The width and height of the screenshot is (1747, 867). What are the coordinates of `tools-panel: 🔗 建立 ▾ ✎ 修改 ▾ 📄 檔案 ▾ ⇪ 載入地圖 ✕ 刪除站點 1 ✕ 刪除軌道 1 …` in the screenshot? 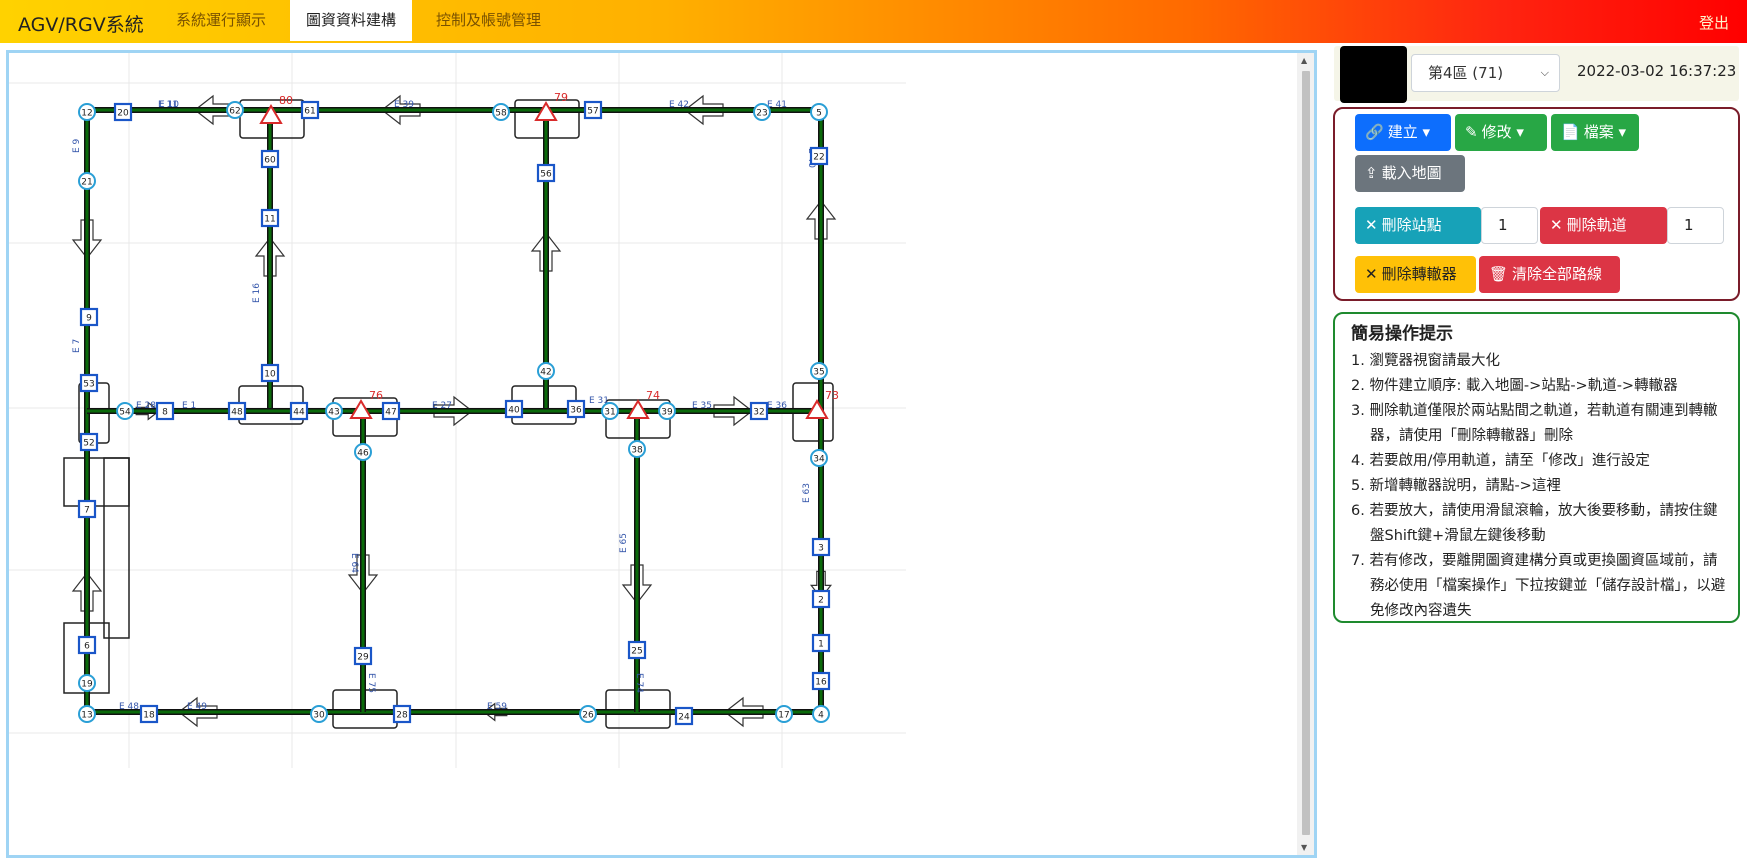 It's located at (1536, 204).